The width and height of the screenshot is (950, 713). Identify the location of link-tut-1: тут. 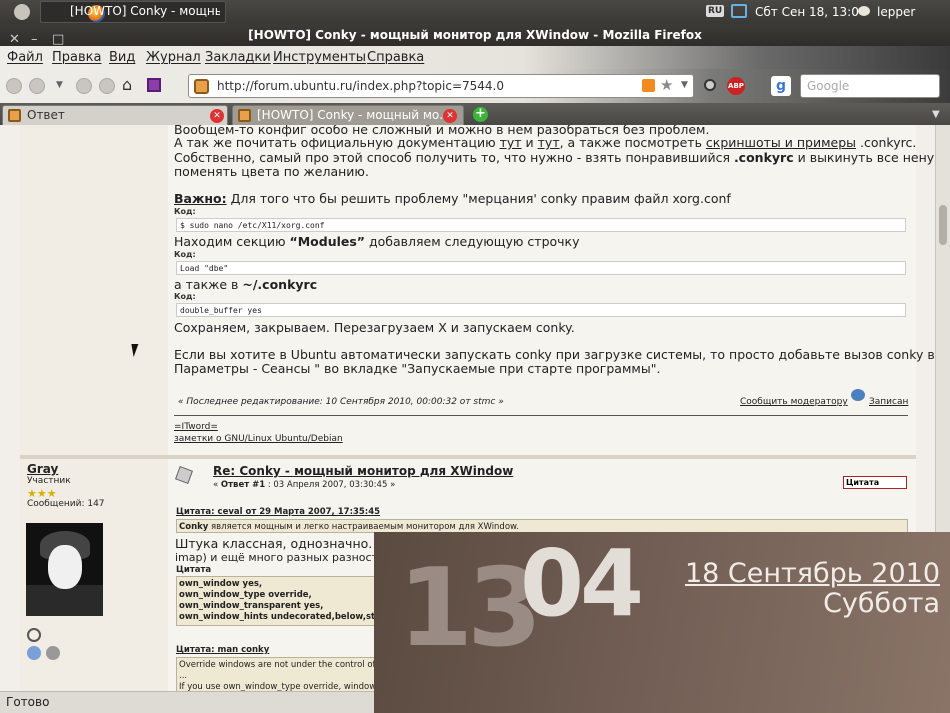
(511, 142).